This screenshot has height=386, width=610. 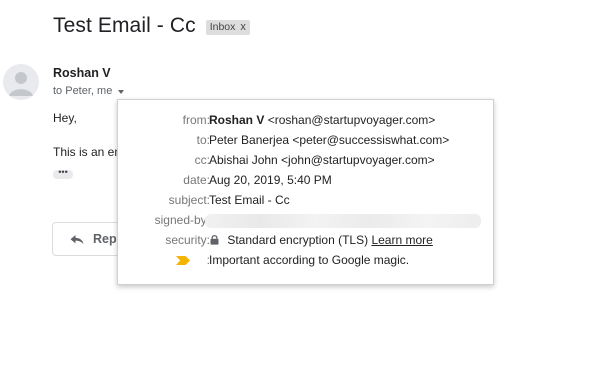 What do you see at coordinates (121, 92) in the screenshot?
I see `chevron-down-icon` at bounding box center [121, 92].